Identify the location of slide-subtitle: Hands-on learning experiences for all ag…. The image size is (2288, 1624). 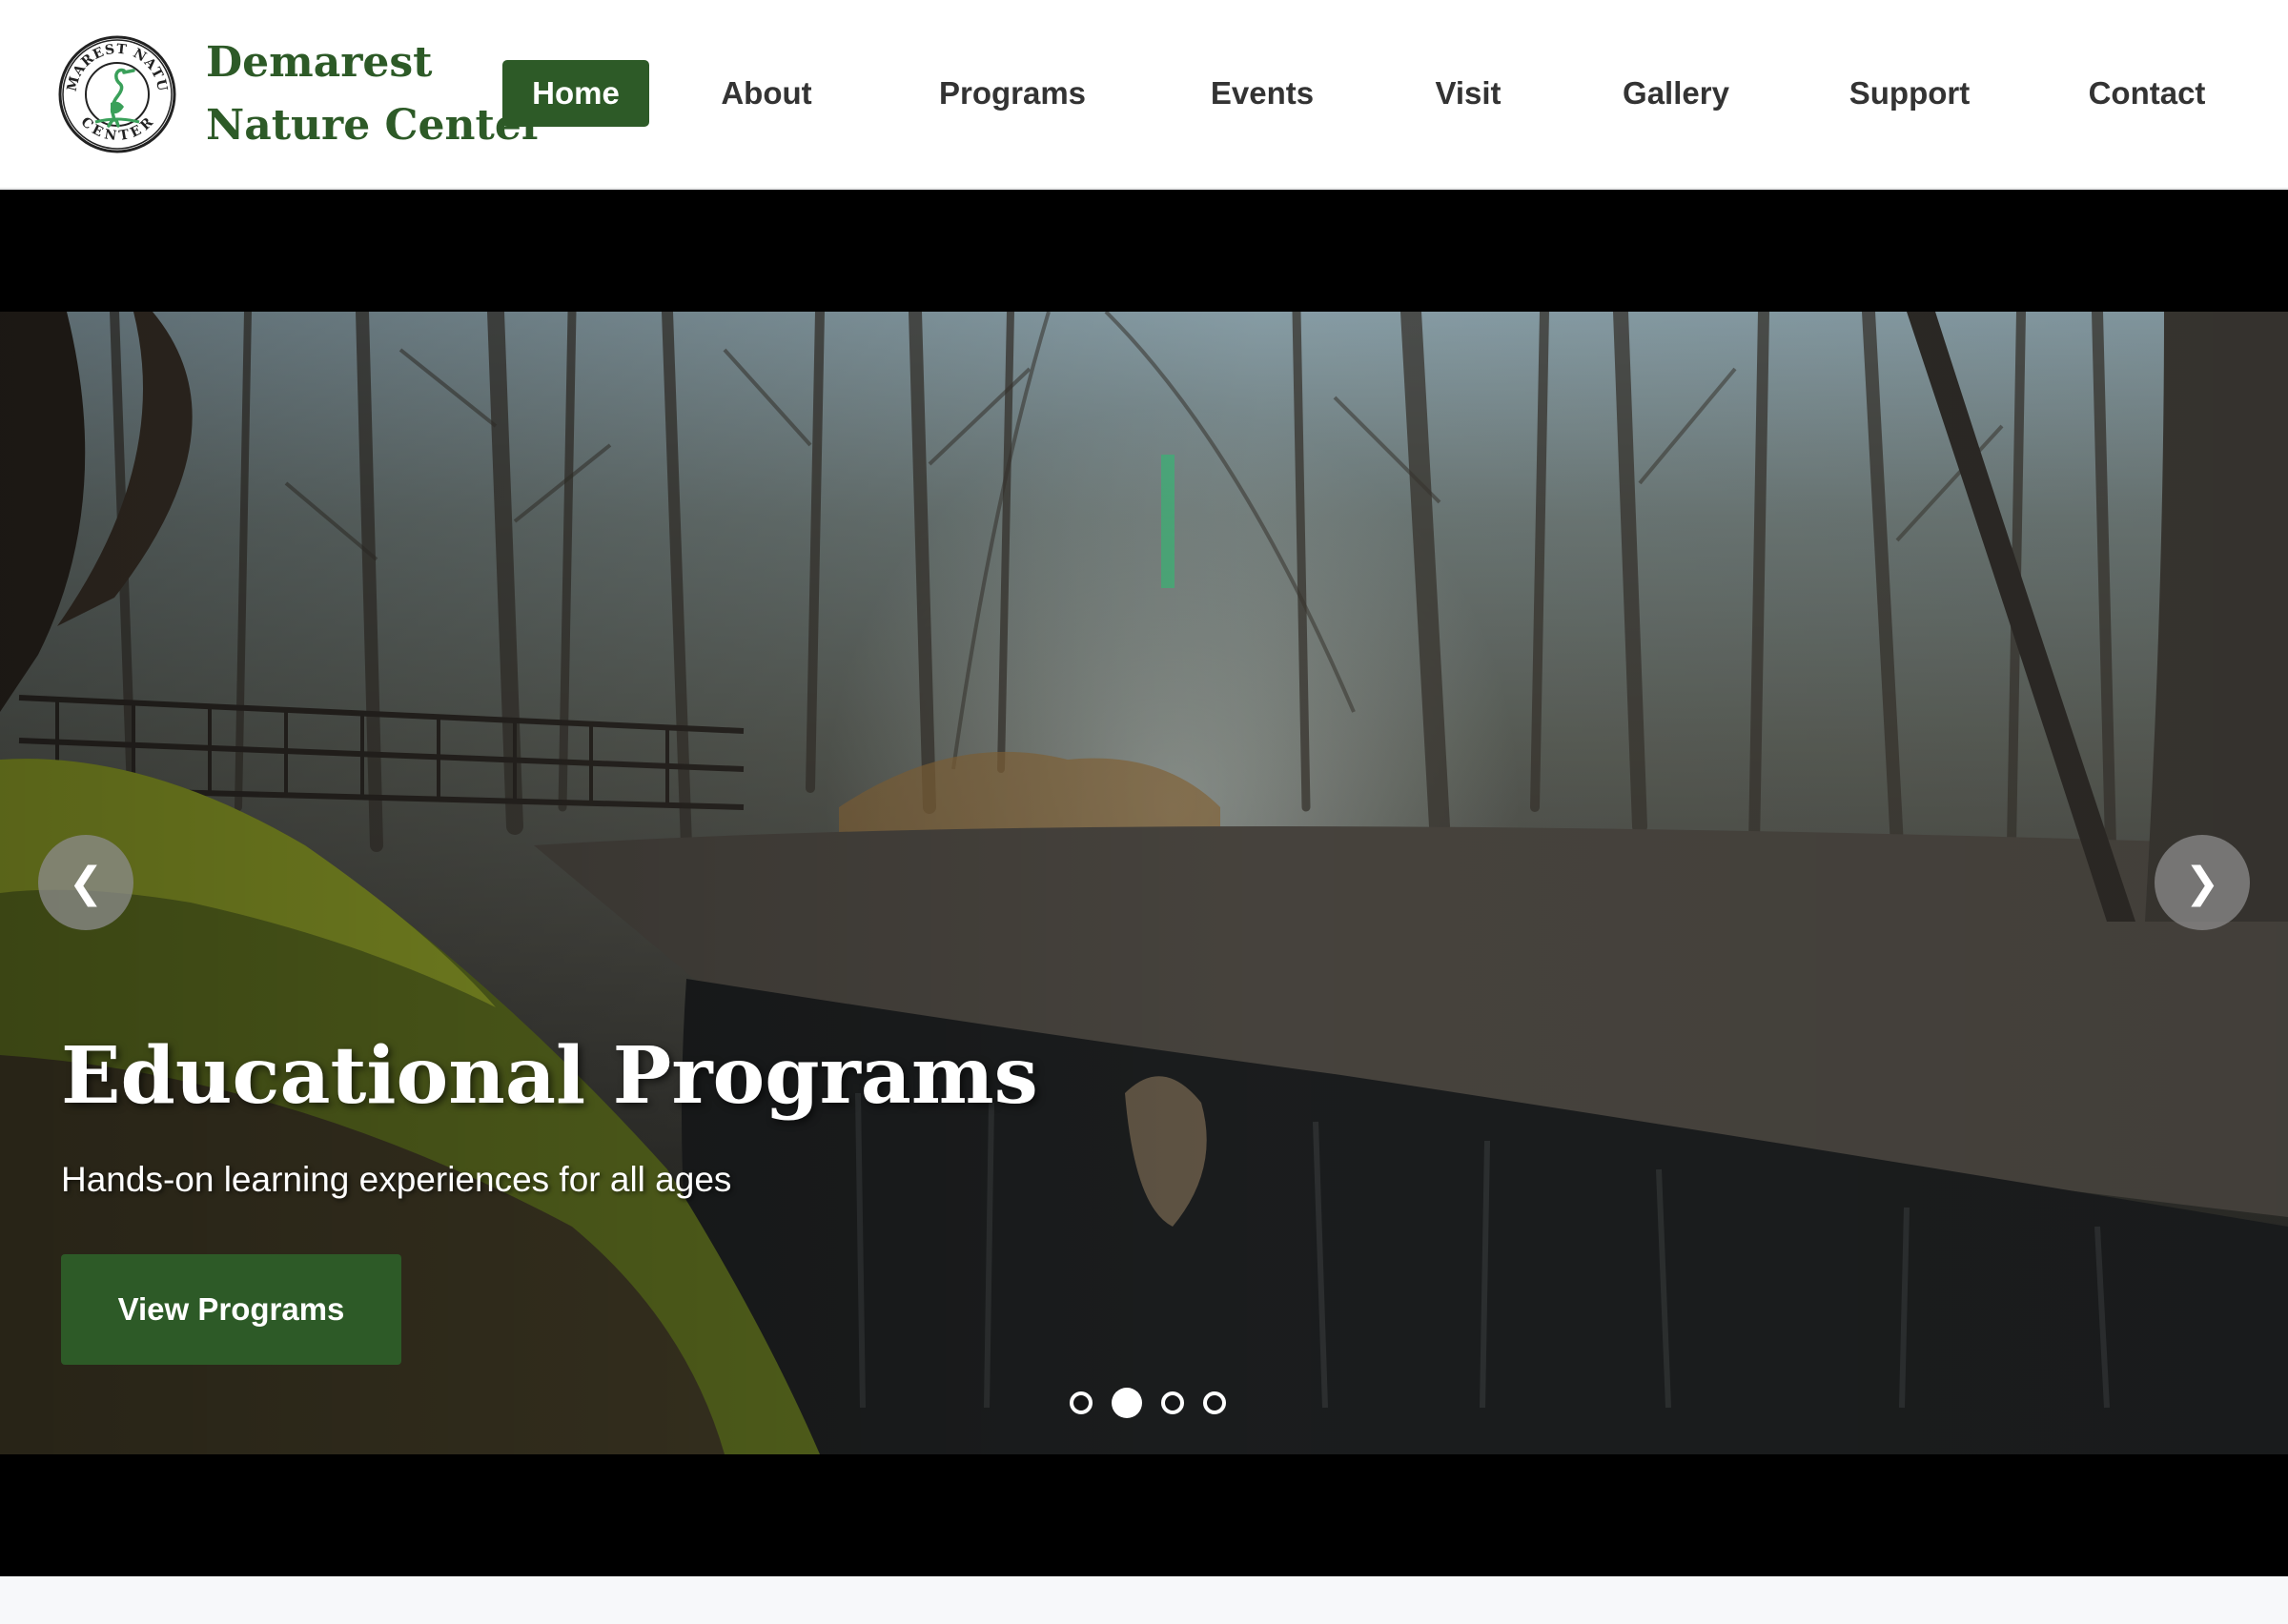
(397, 1179).